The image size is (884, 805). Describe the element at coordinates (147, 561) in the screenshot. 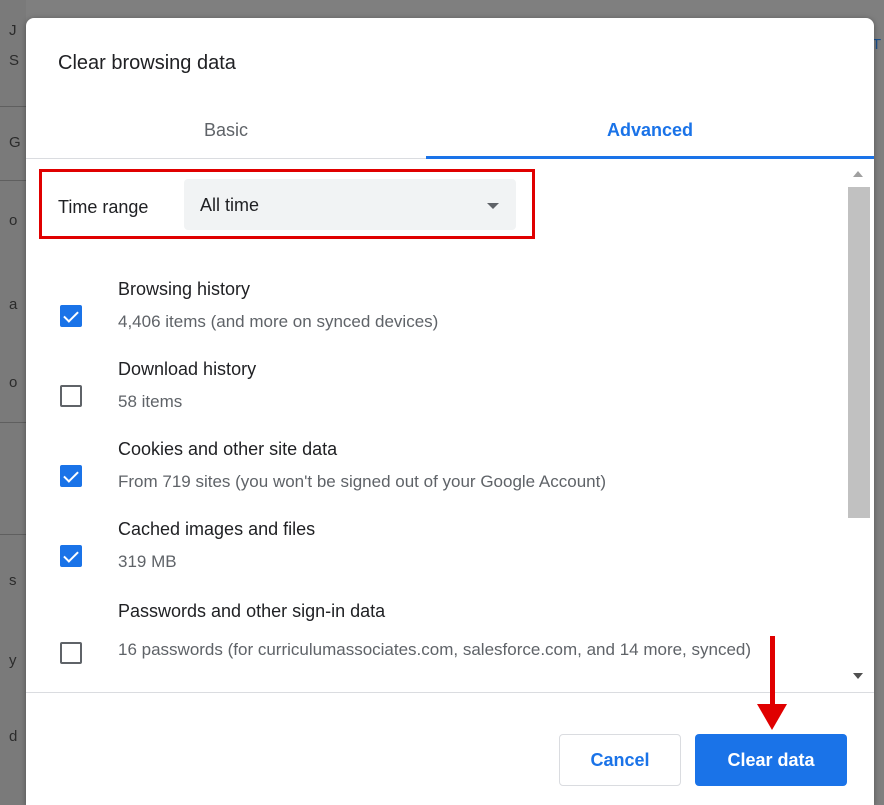

I see `item-description: 319 MB` at that location.